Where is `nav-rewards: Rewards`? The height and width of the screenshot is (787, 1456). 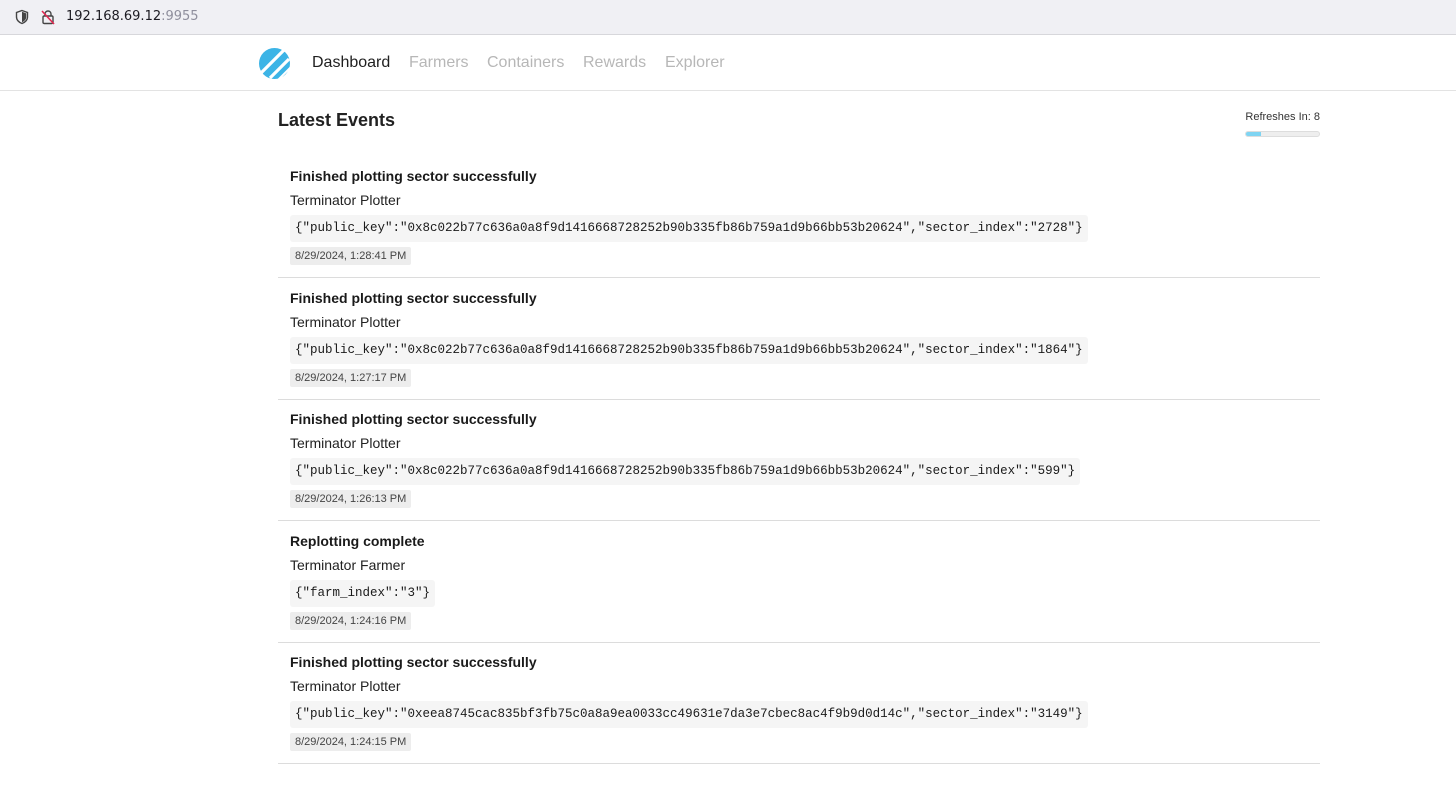
nav-rewards: Rewards is located at coordinates (614, 63).